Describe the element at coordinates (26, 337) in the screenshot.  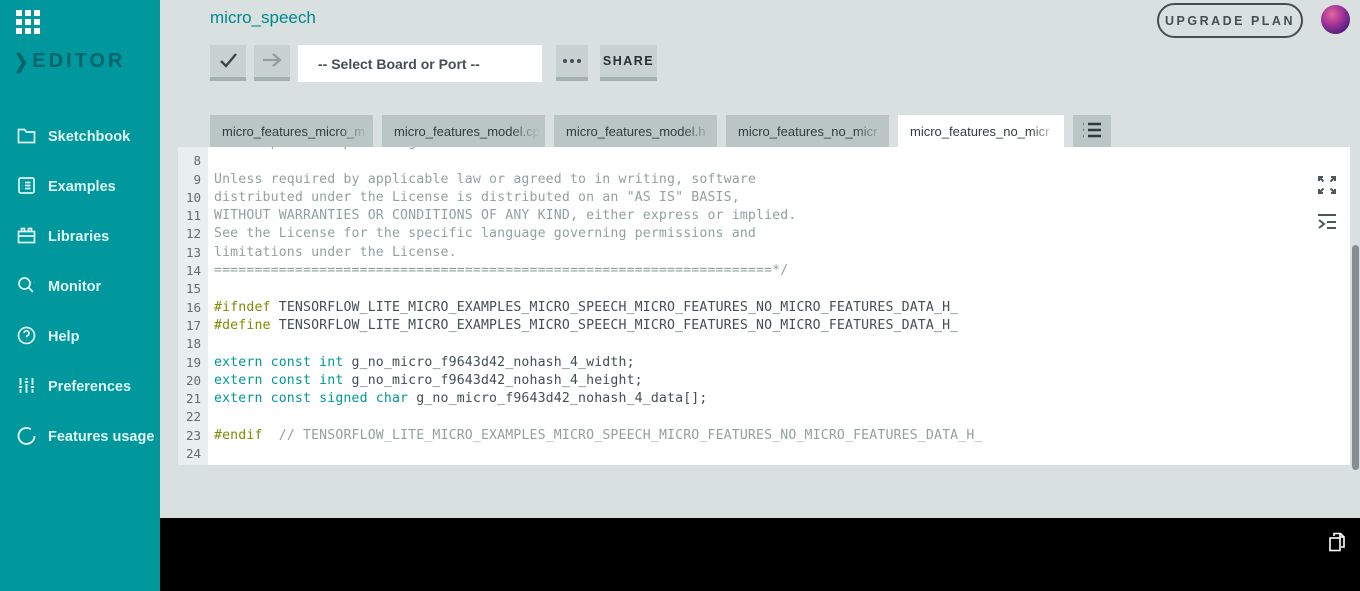
I see `help-icon` at that location.